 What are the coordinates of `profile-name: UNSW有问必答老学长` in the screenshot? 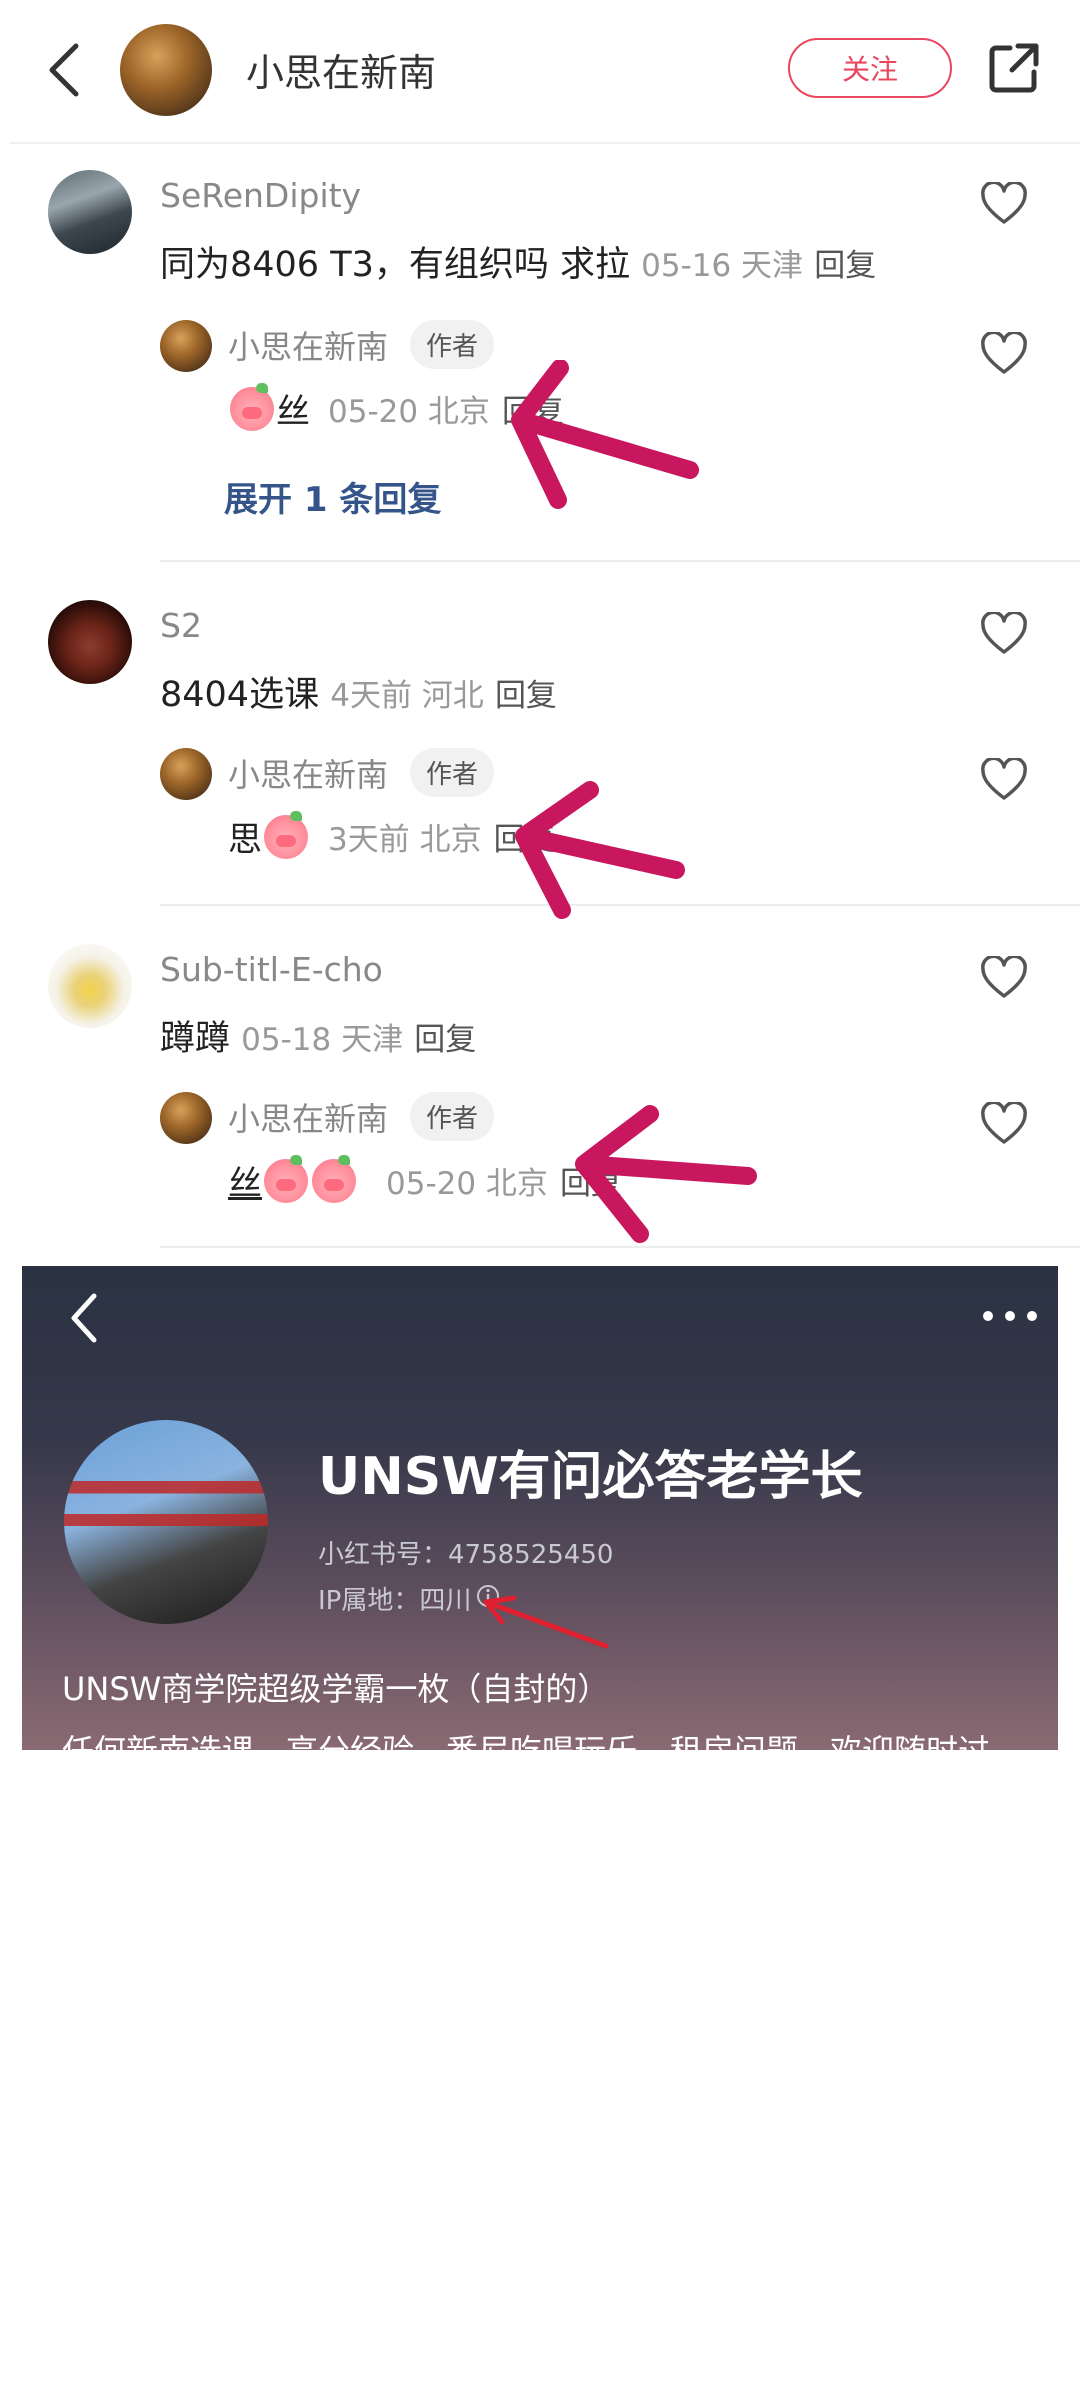 It's located at (590, 1477).